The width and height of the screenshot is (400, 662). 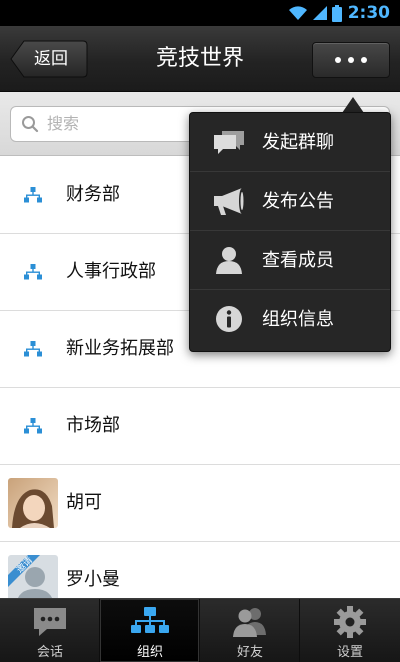 I want to click on menu-item-org-info: 组织信息, so click(x=290, y=319).